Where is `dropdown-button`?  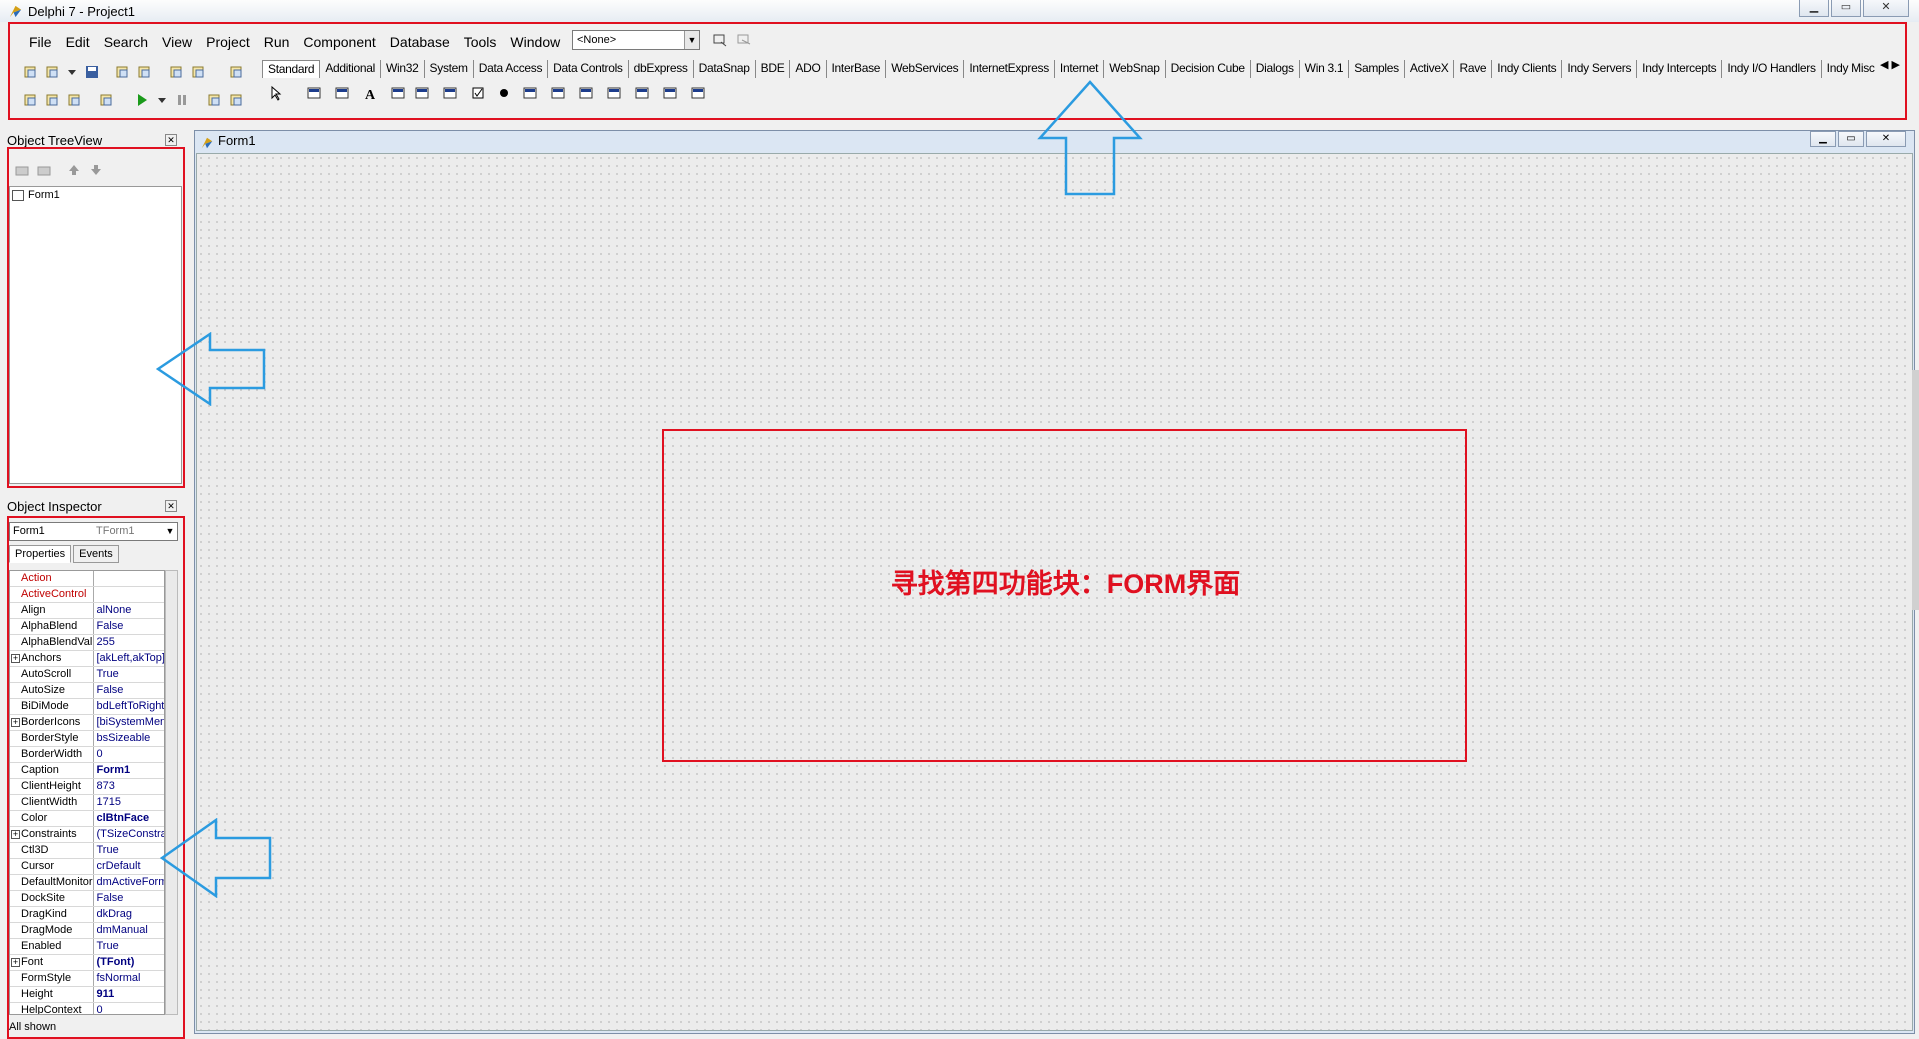 dropdown-button is located at coordinates (72, 72).